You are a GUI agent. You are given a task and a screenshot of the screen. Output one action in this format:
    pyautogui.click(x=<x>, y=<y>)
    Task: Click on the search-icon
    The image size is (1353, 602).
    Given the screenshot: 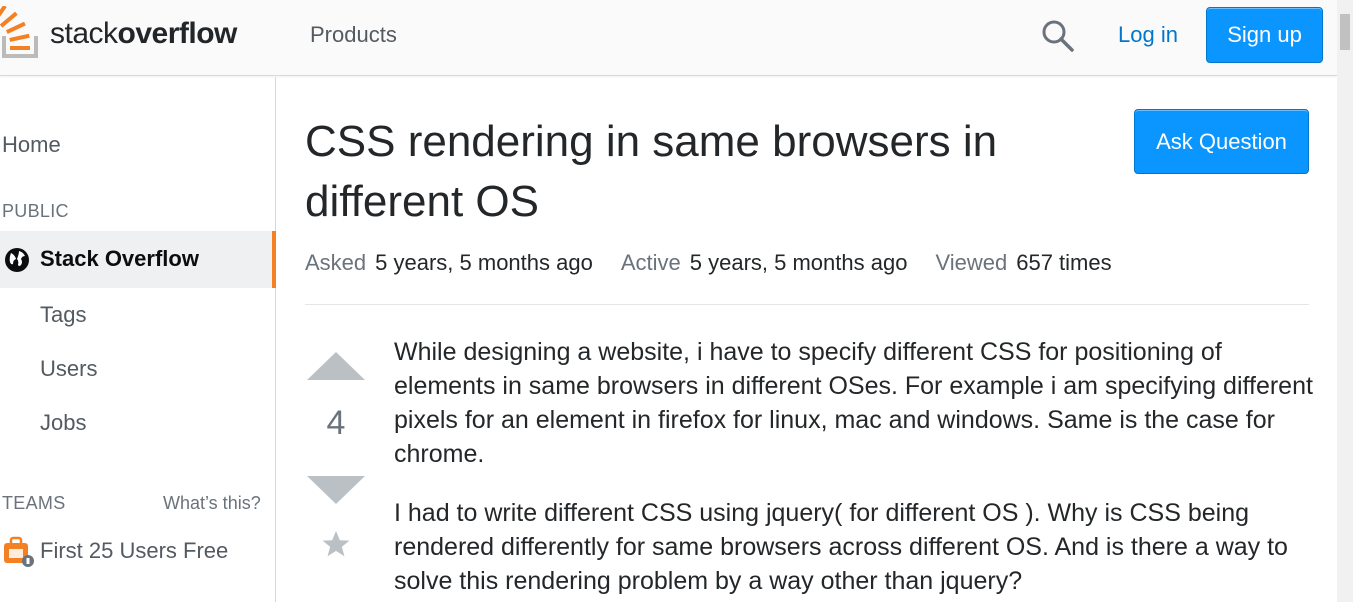 What is the action you would take?
    pyautogui.click(x=1058, y=36)
    